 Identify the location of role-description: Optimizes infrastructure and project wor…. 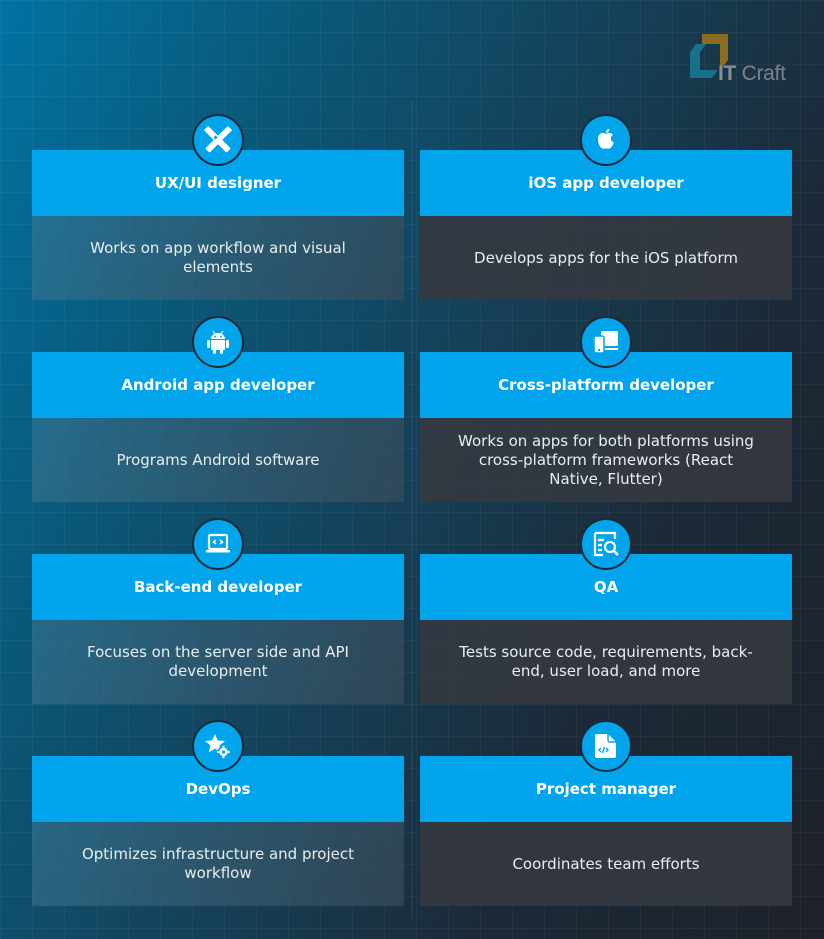
(218, 864).